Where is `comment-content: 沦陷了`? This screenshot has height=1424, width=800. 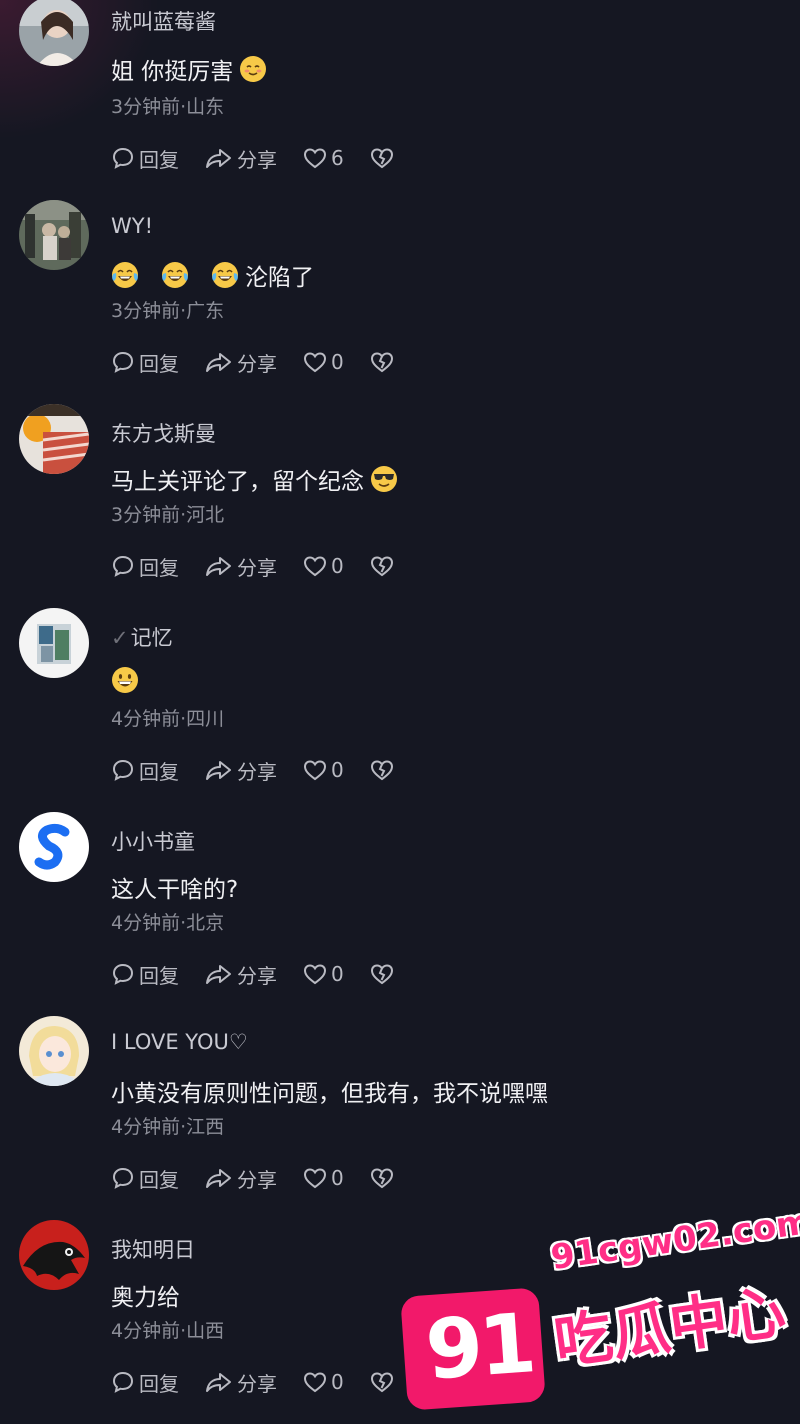 comment-content: 沦陷了 is located at coordinates (212, 275).